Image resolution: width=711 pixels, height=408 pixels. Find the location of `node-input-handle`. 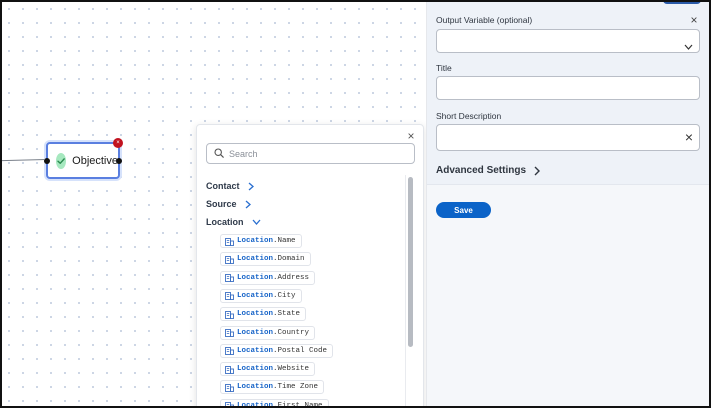

node-input-handle is located at coordinates (47, 161).